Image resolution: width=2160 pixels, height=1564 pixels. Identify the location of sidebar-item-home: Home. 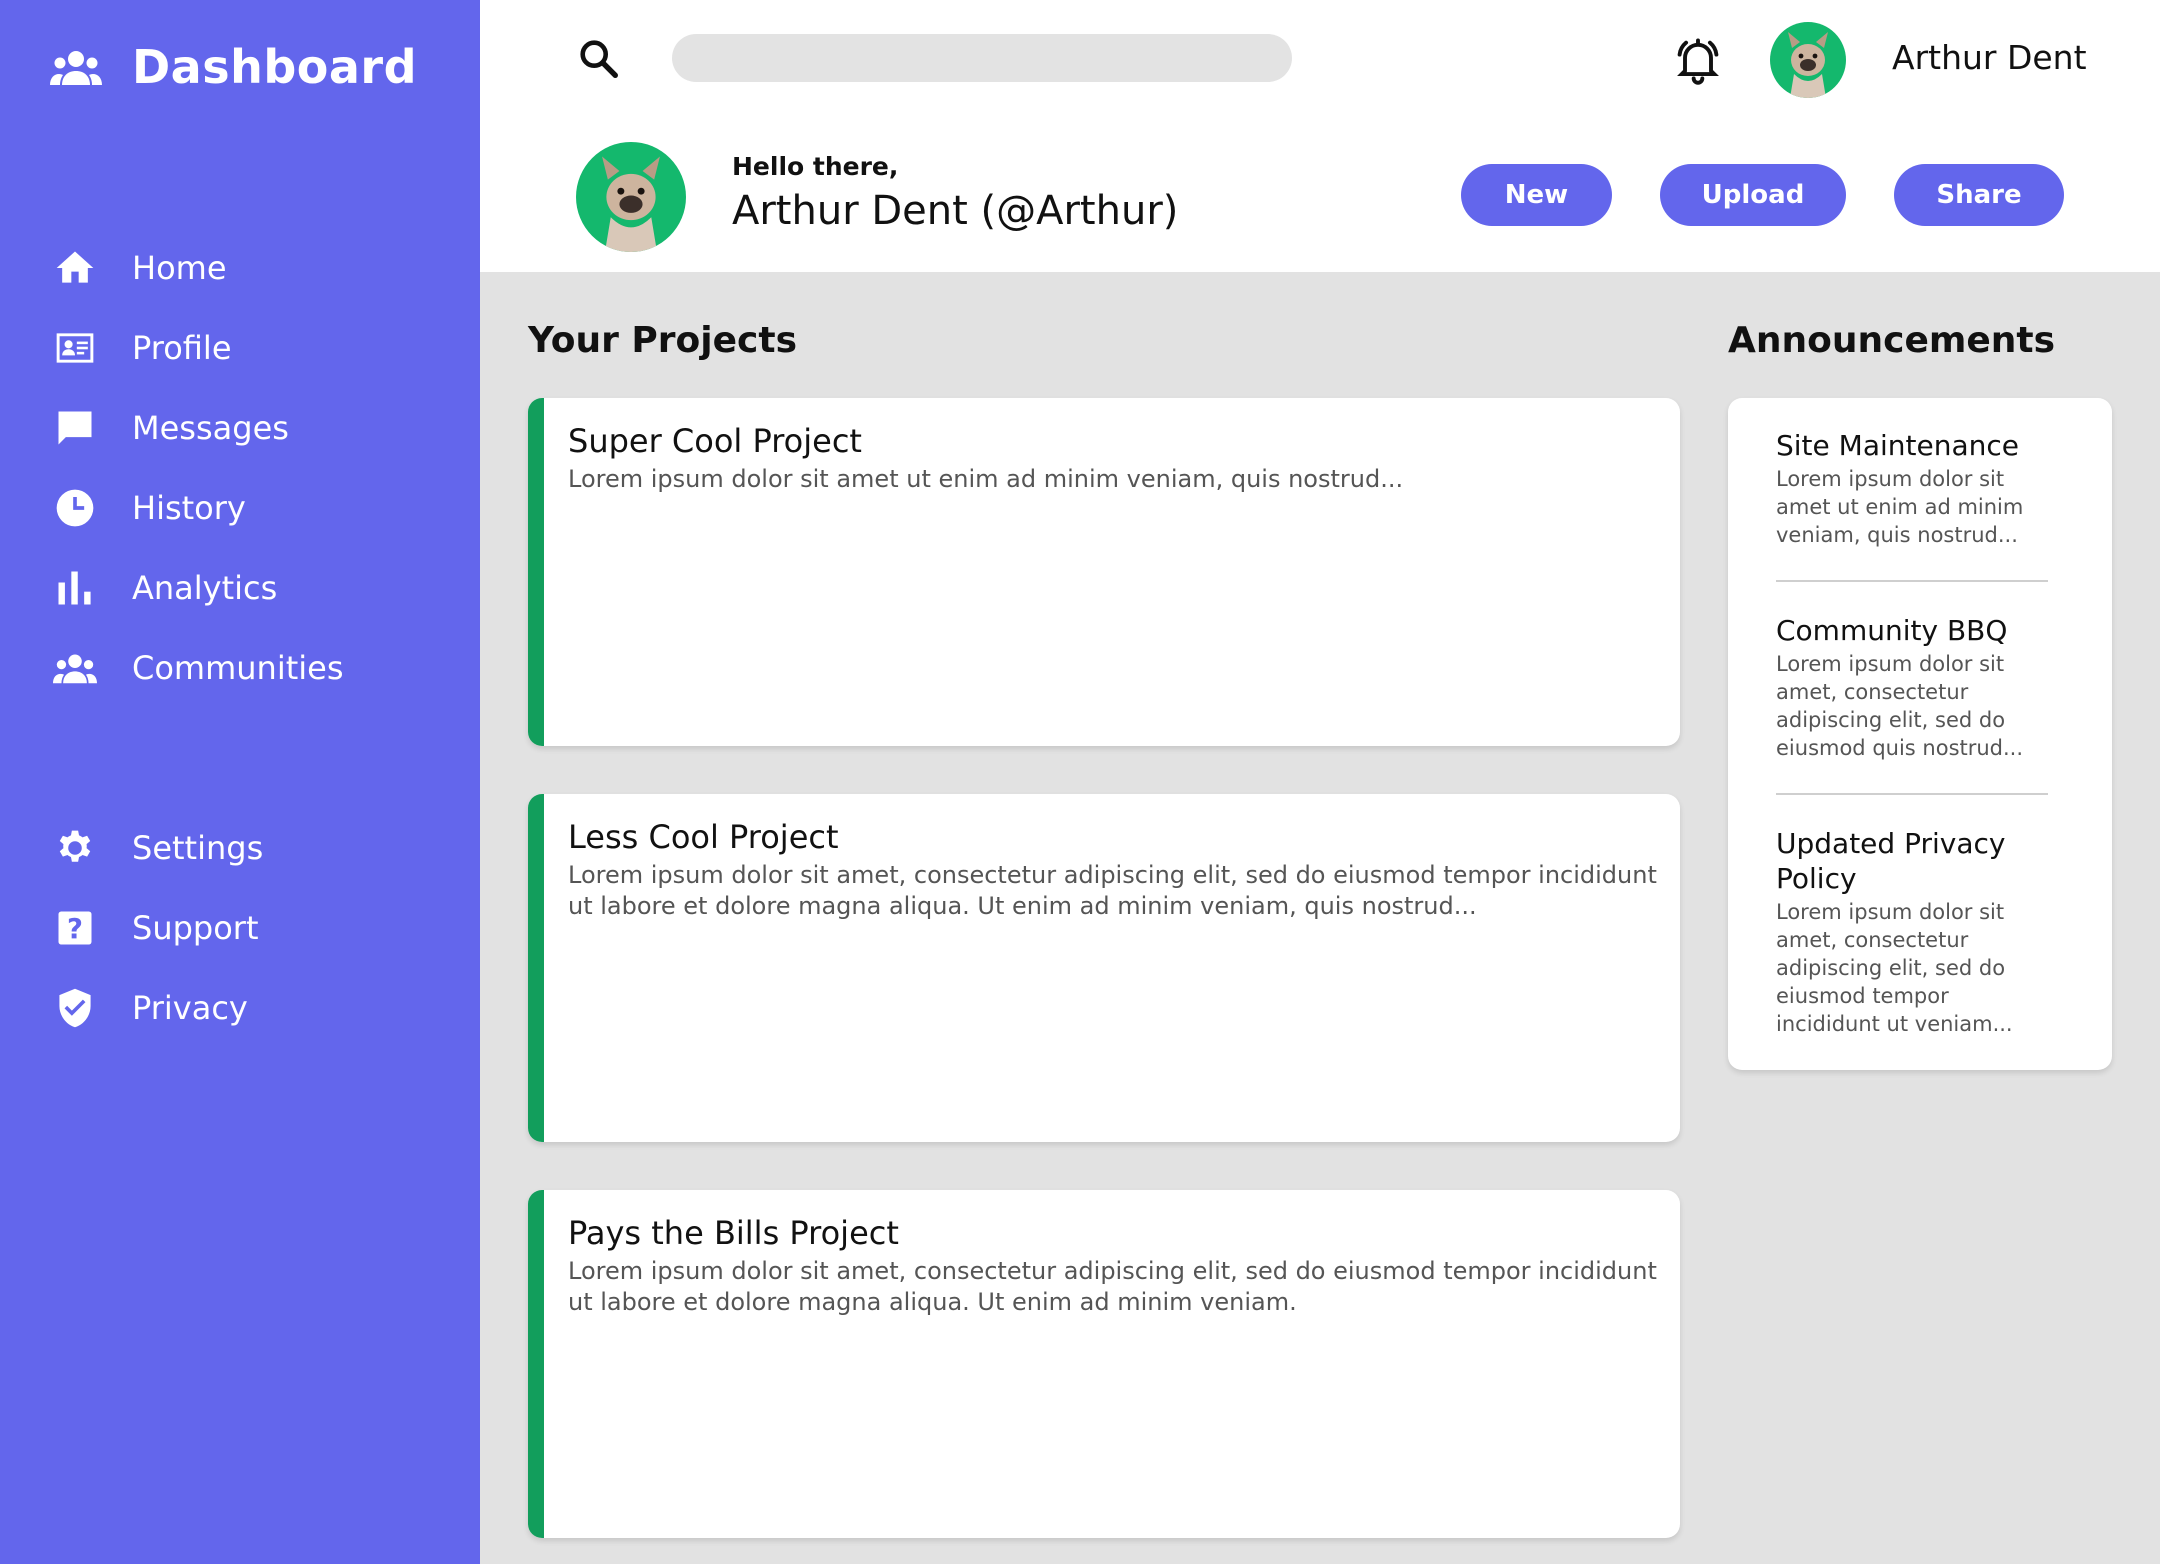
(250, 268).